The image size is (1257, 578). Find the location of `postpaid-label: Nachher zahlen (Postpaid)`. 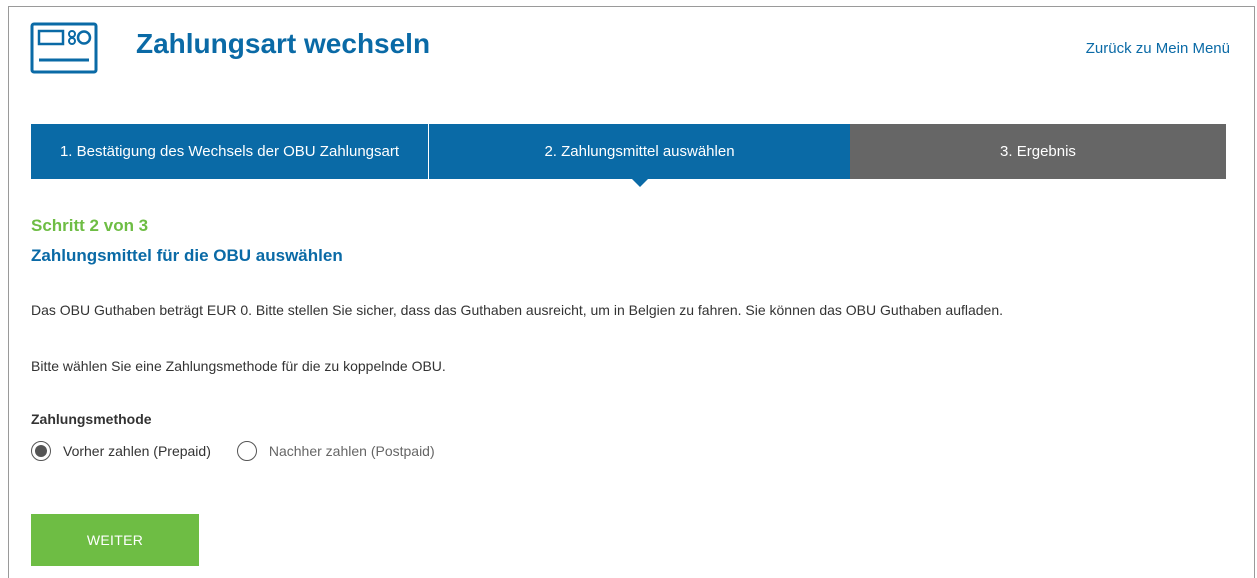

postpaid-label: Nachher zahlen (Postpaid) is located at coordinates (352, 451).